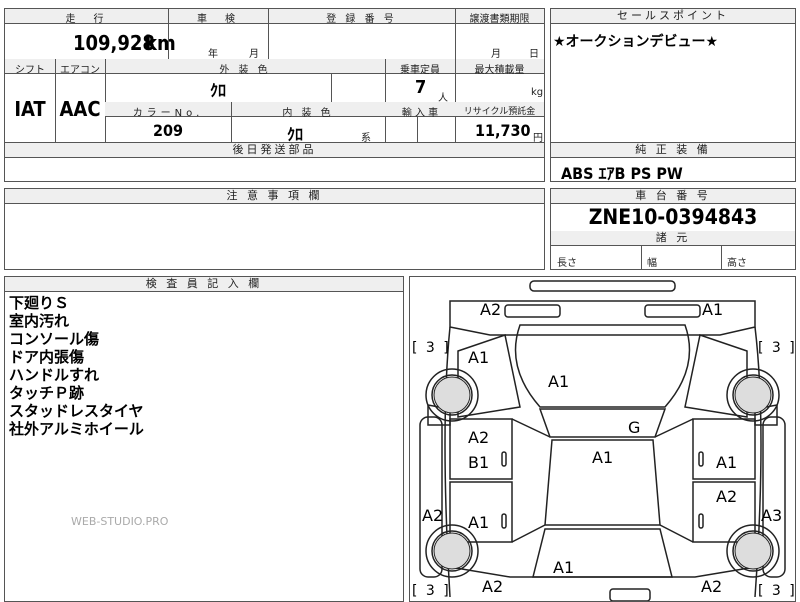 The height and width of the screenshot is (602, 800). I want to click on chassis-box: 車 台 番 号 ZNE10-0394843 諸 元 長さ 幅 高さ, so click(673, 229).